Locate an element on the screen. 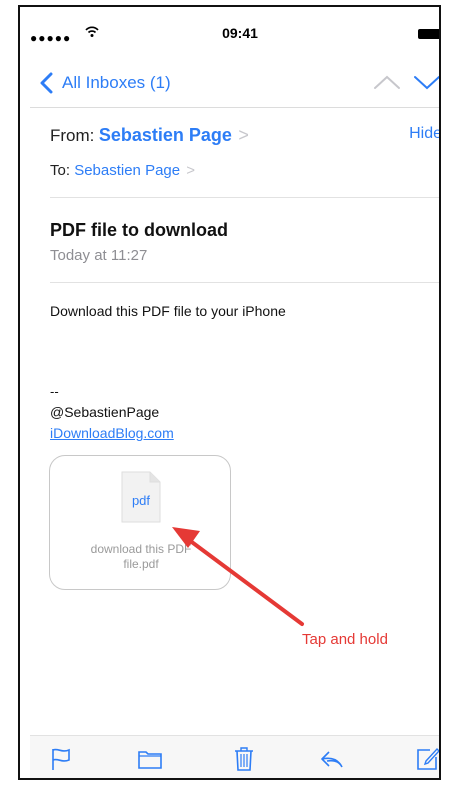  reply-icon is located at coordinates (332, 759).